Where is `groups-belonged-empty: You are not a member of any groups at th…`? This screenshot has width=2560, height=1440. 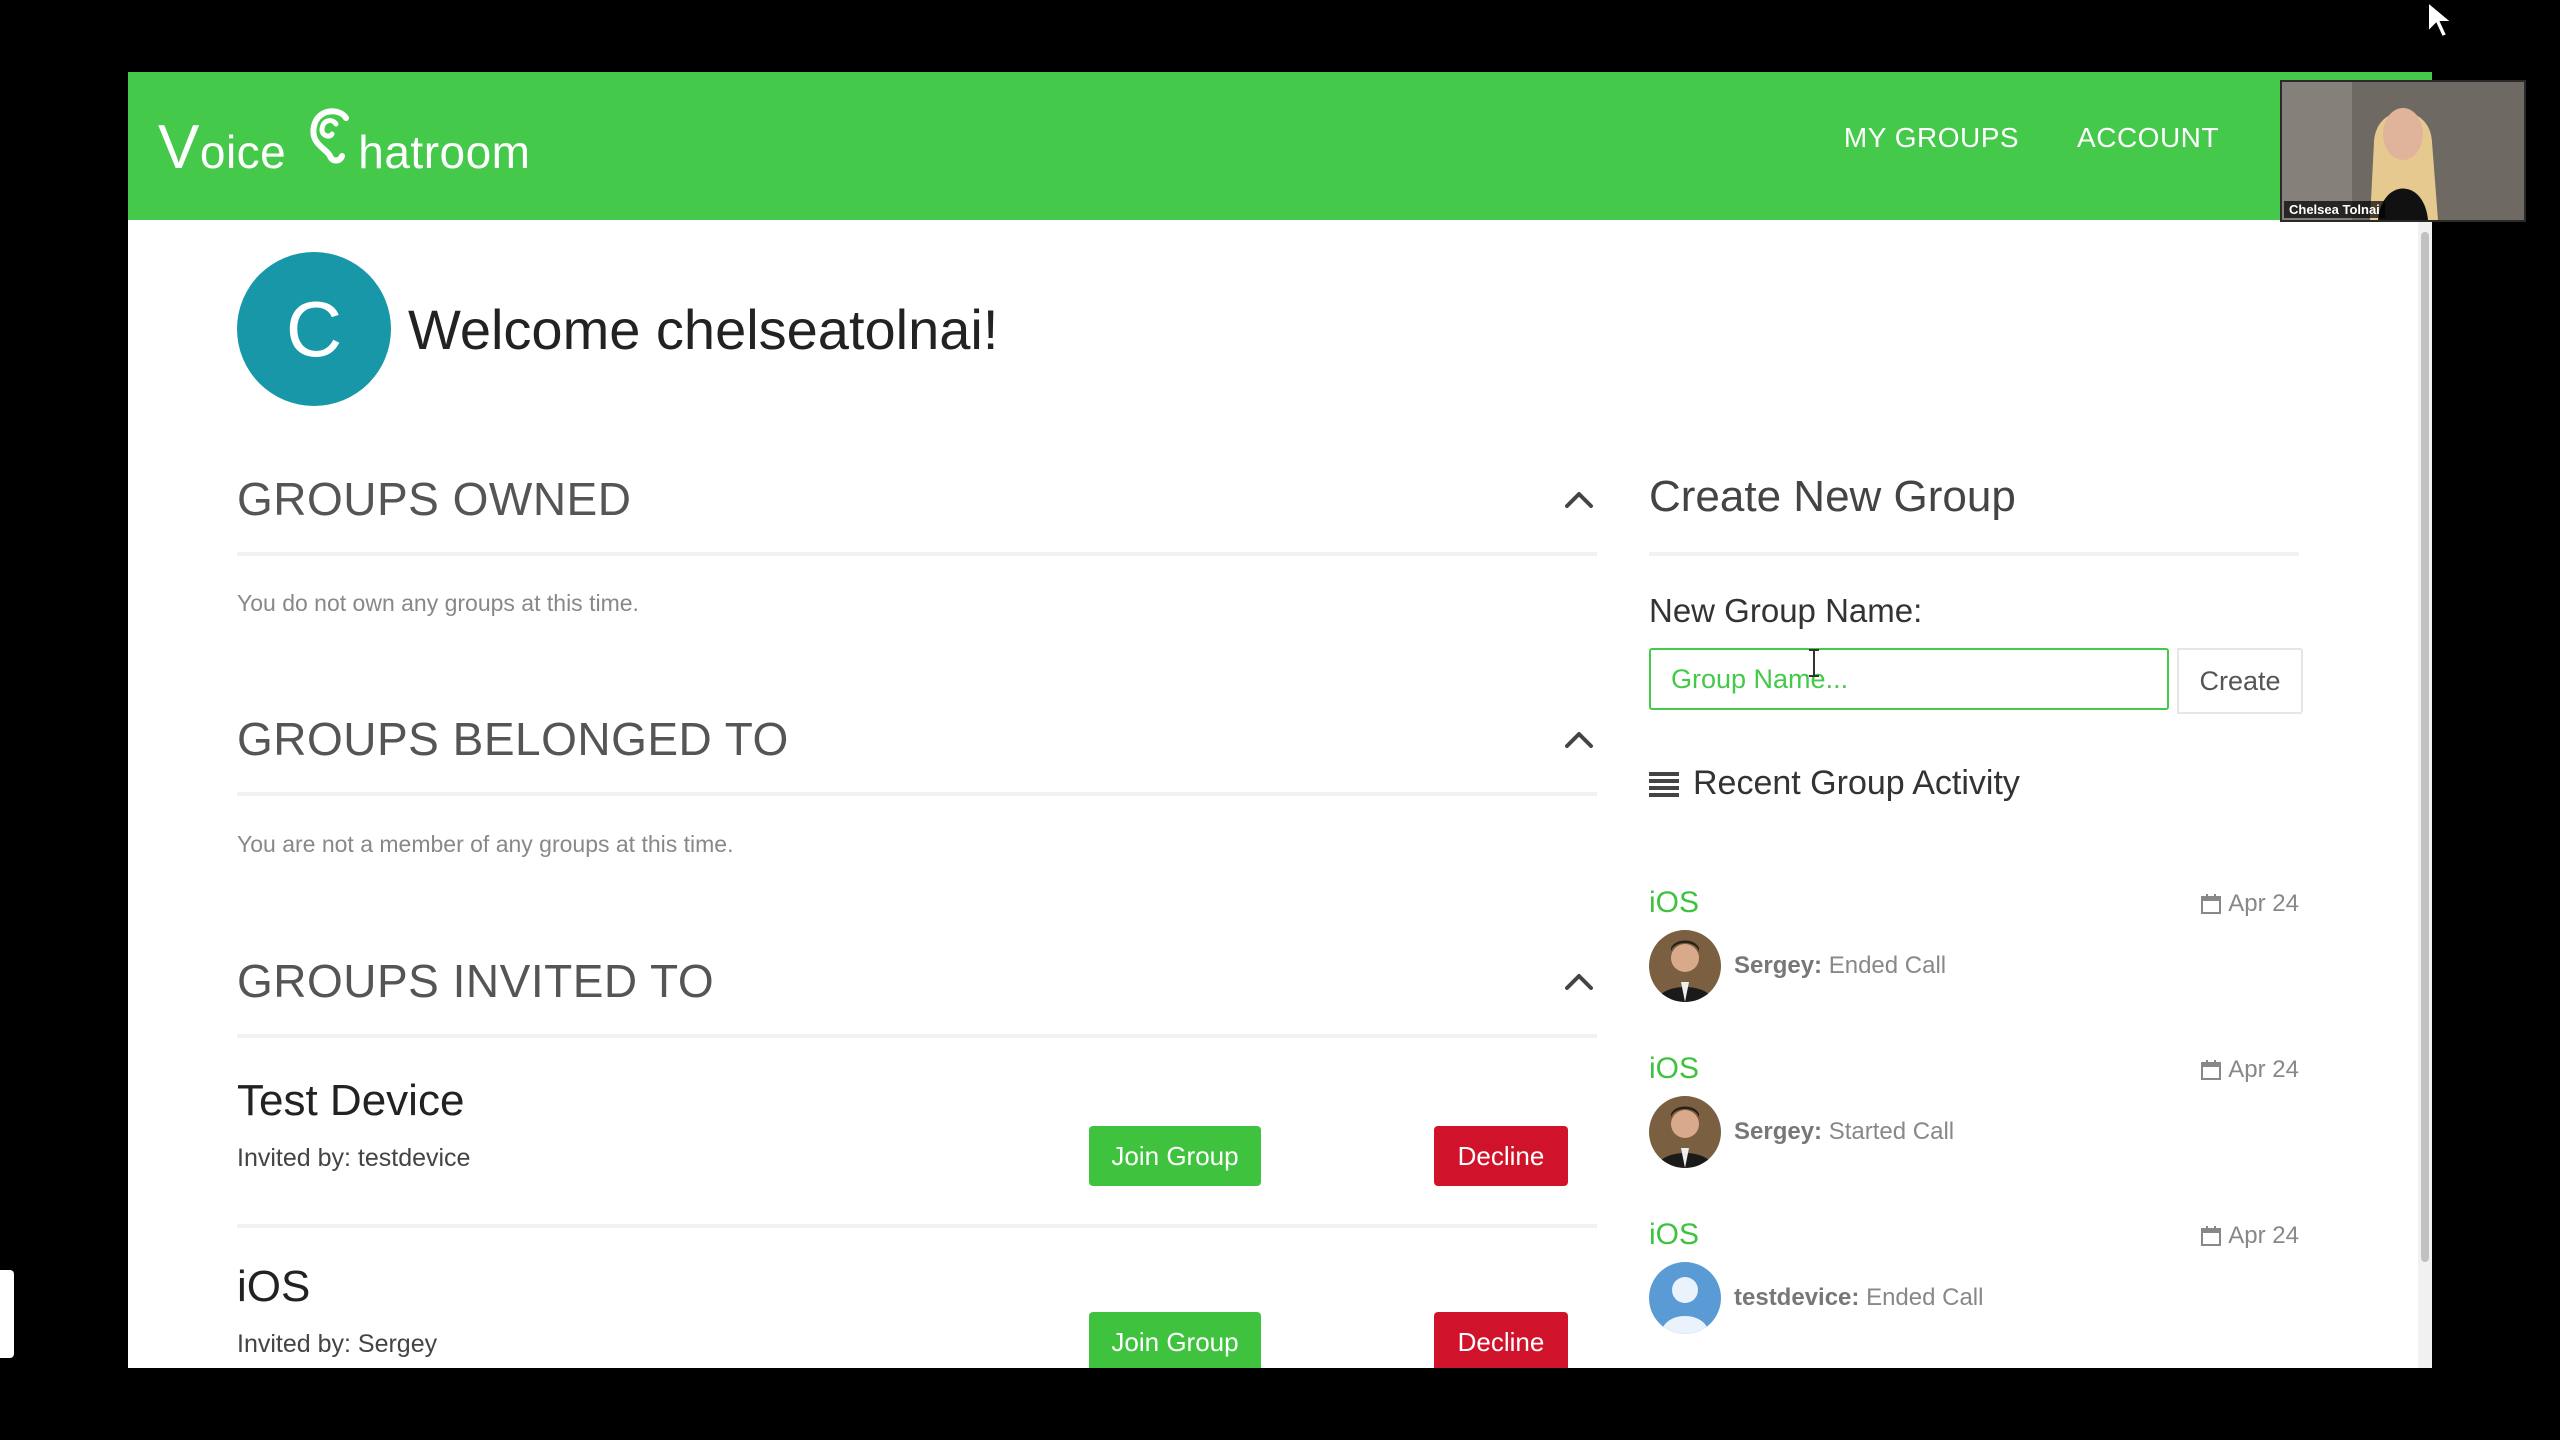 groups-belonged-empty: You are not a member of any groups at th… is located at coordinates (485, 844).